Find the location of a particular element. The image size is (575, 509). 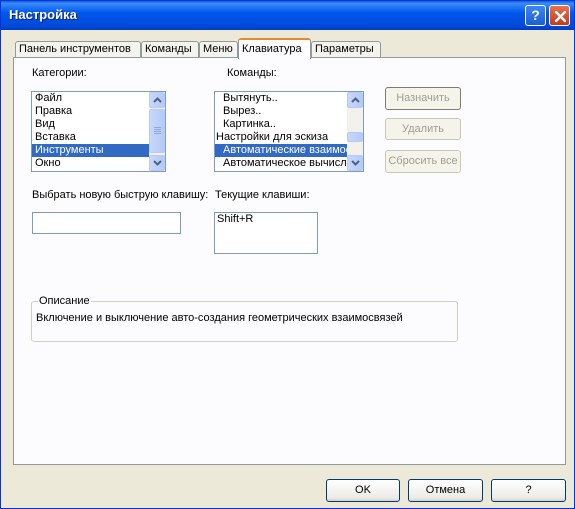

help-button-label: ? is located at coordinates (528, 490).